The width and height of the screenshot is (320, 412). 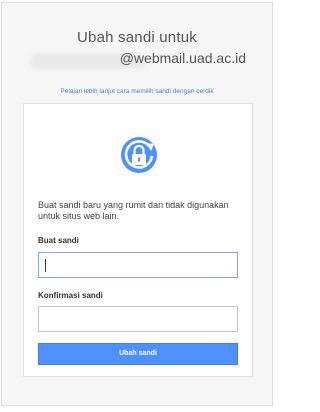 What do you see at coordinates (139, 155) in the screenshot?
I see `lock-refresh-icon` at bounding box center [139, 155].